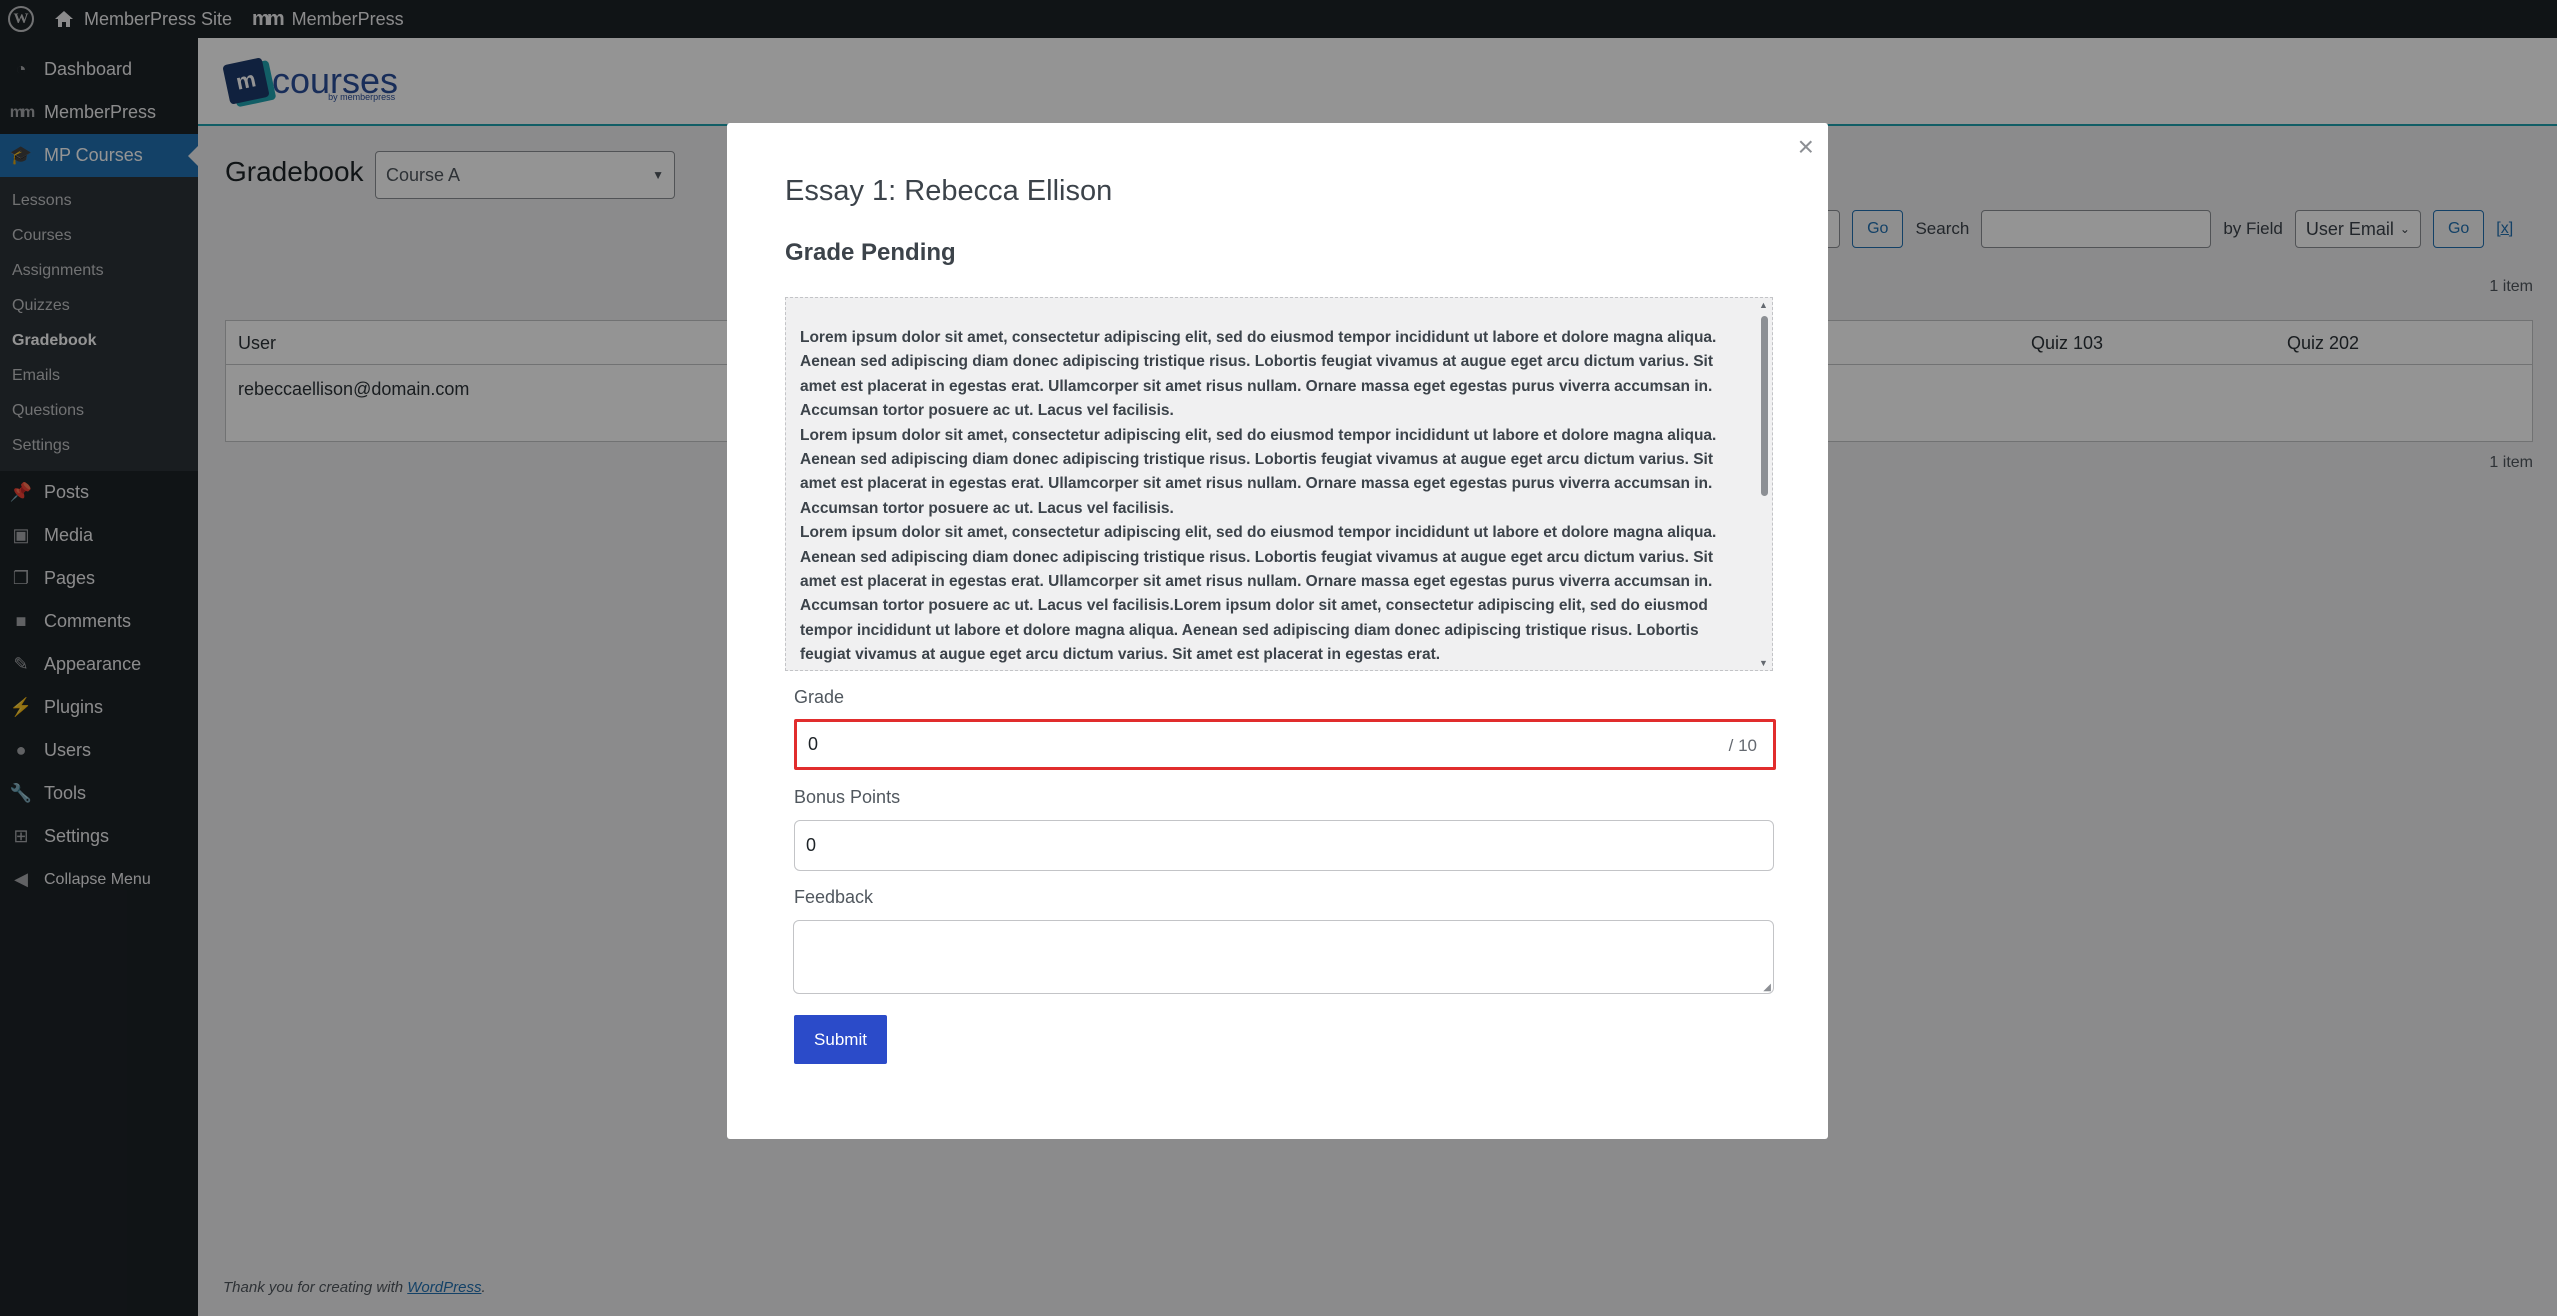 Image resolution: width=2557 pixels, height=1316 pixels. What do you see at coordinates (1742, 745) in the screenshot?
I see `grade-max-suffix: / 10` at bounding box center [1742, 745].